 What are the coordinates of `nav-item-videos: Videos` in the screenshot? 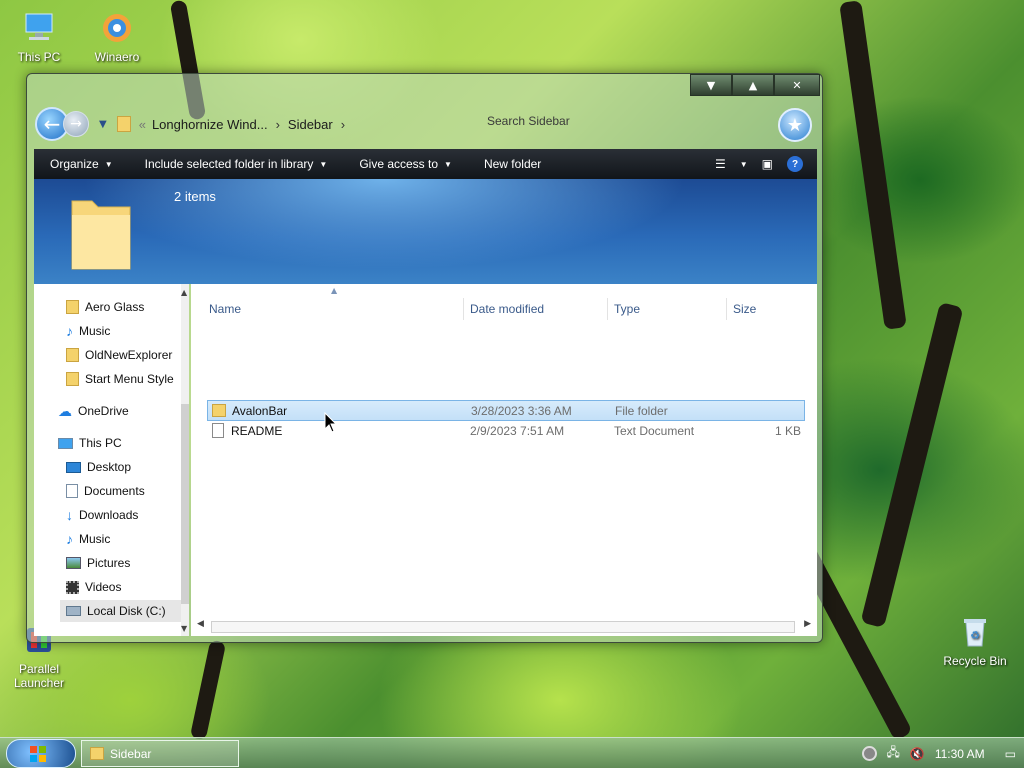 It's located at (93, 587).